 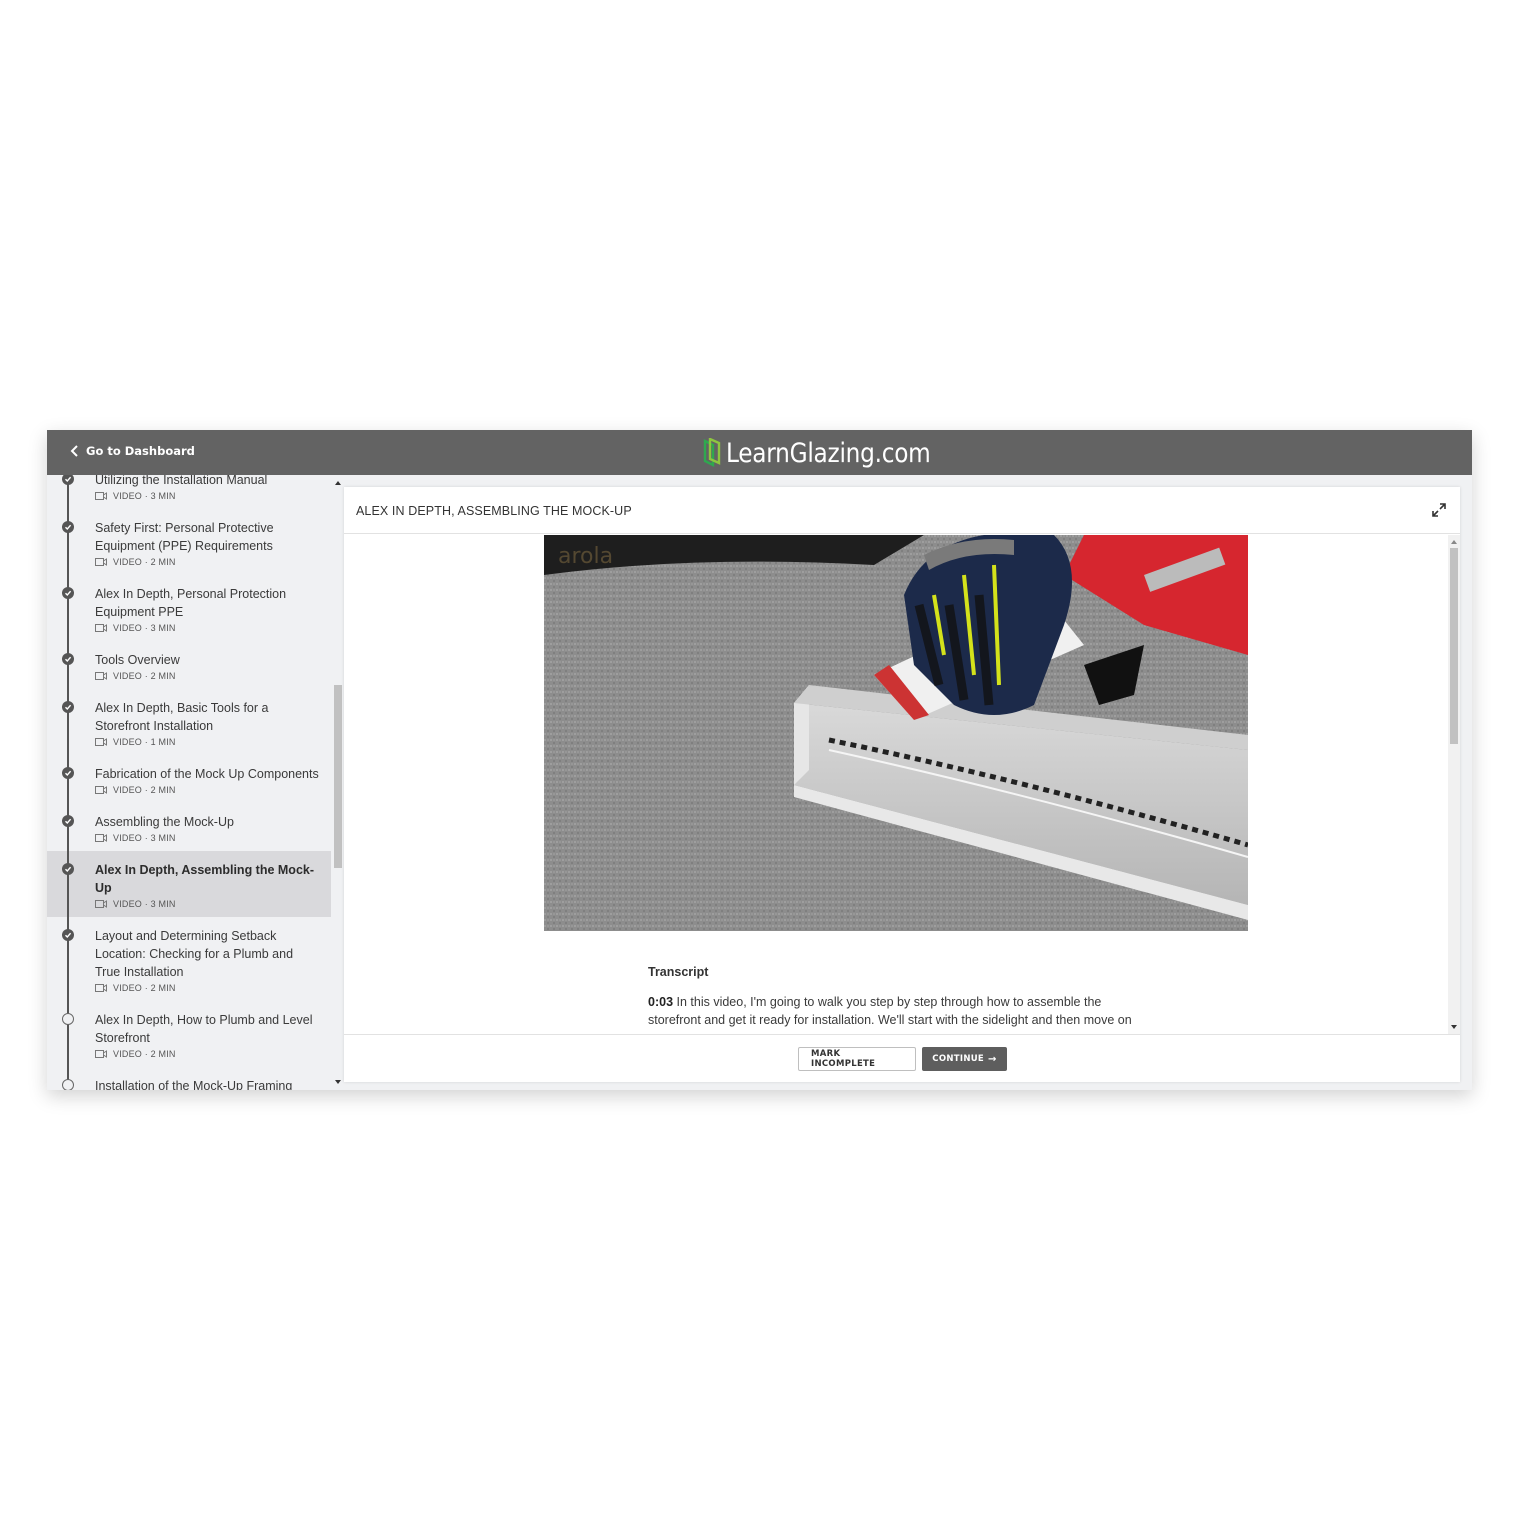 I want to click on svg-text: arola, so click(x=585, y=556).